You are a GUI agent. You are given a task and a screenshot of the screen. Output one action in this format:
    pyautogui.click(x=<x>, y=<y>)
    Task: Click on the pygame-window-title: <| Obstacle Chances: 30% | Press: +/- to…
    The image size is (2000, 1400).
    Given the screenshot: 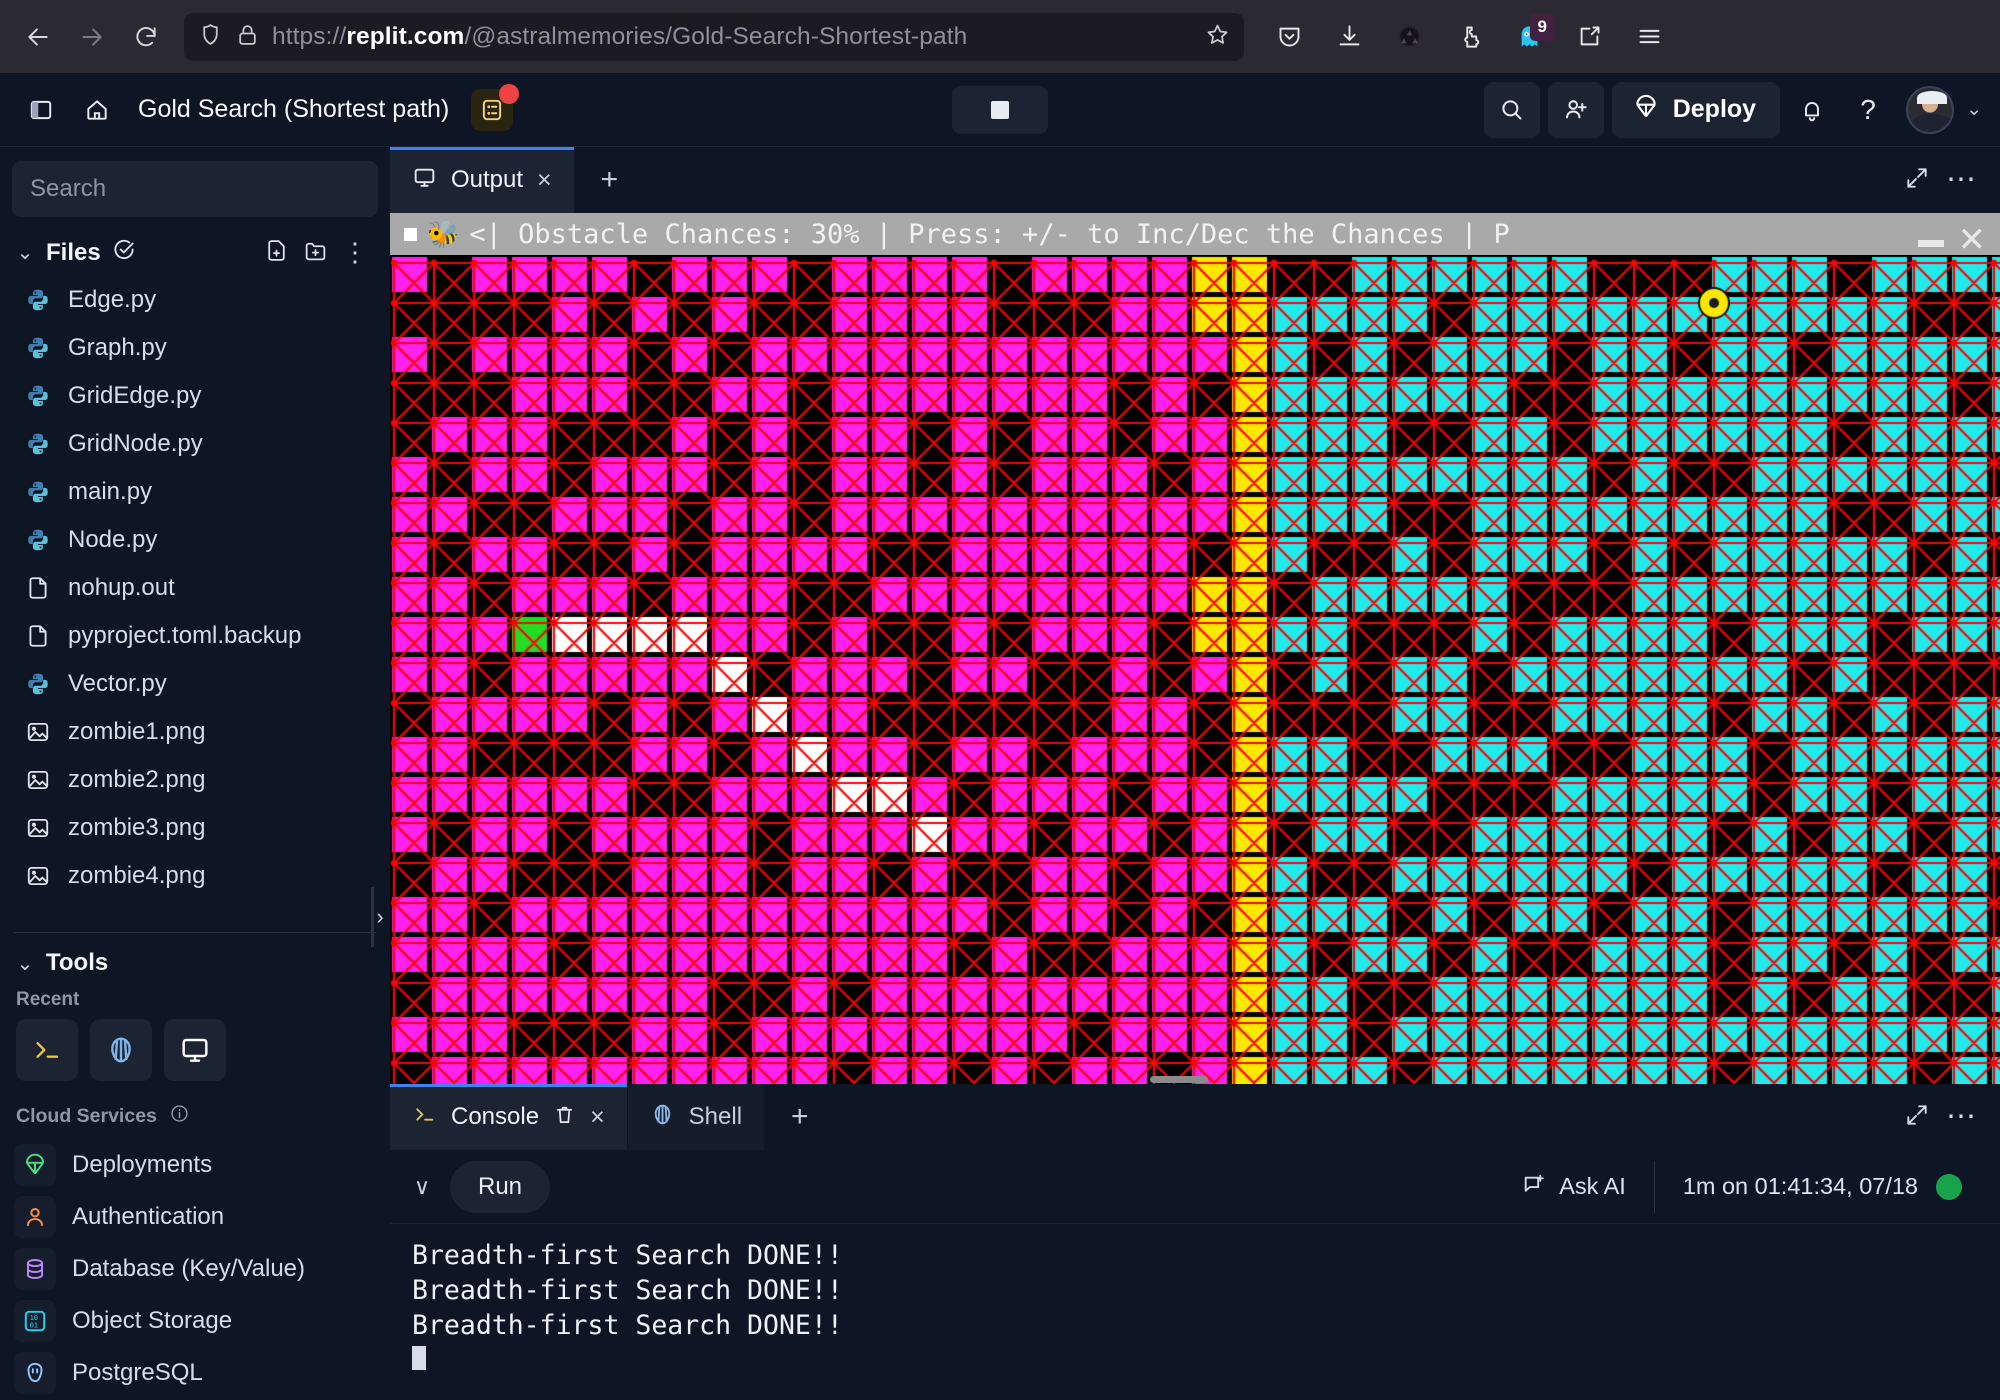 What is the action you would take?
    pyautogui.click(x=989, y=234)
    